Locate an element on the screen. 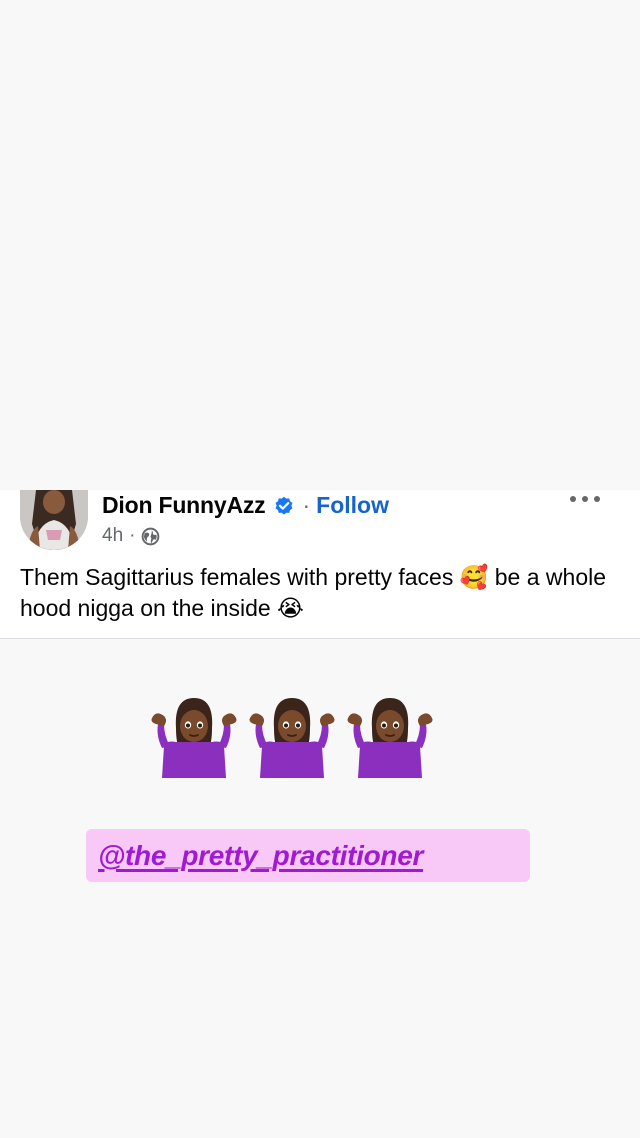 The image size is (640, 1138). post-time: 4h is located at coordinates (112, 536).